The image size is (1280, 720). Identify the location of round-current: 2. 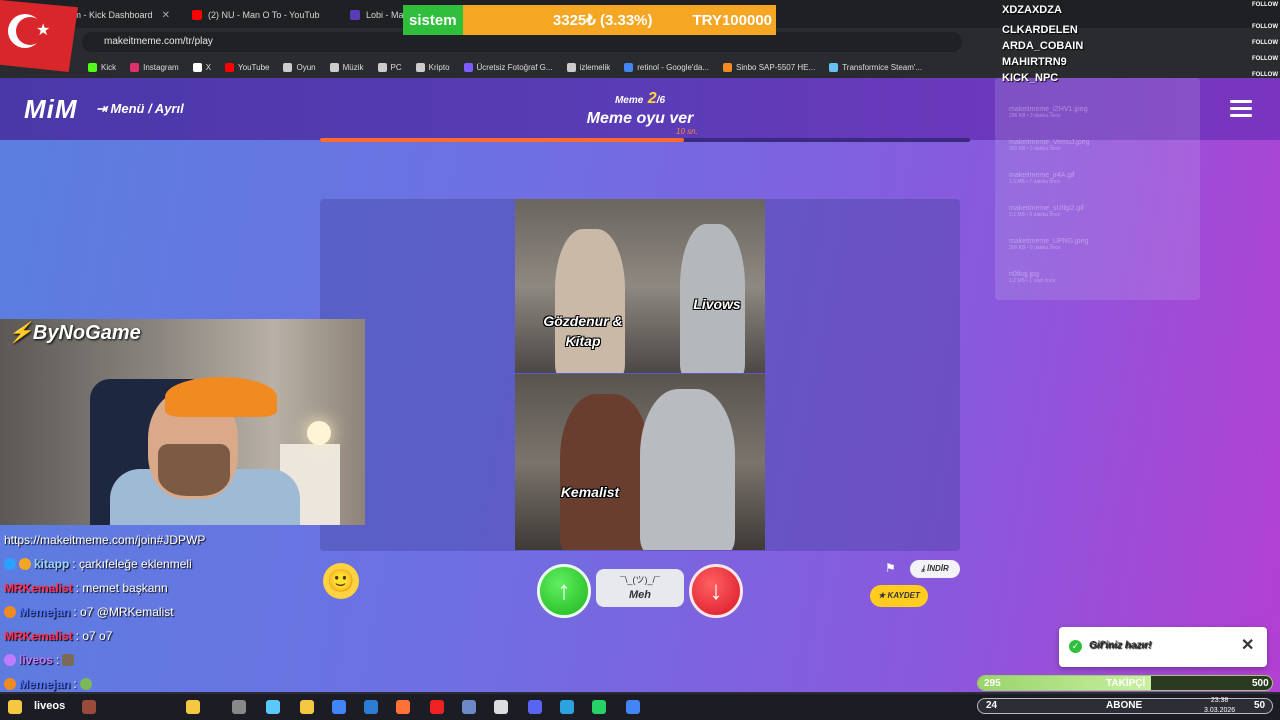
(652, 98).